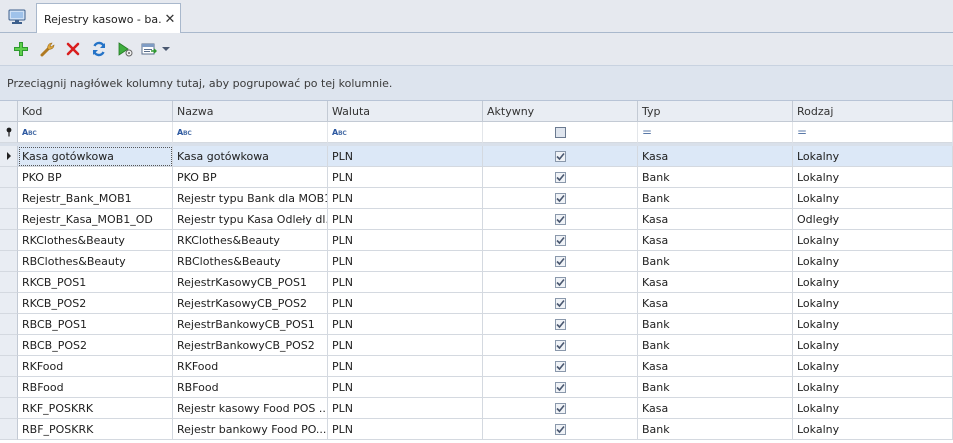 The height and width of the screenshot is (443, 953). What do you see at coordinates (9, 132) in the screenshot?
I see `pin-icon` at bounding box center [9, 132].